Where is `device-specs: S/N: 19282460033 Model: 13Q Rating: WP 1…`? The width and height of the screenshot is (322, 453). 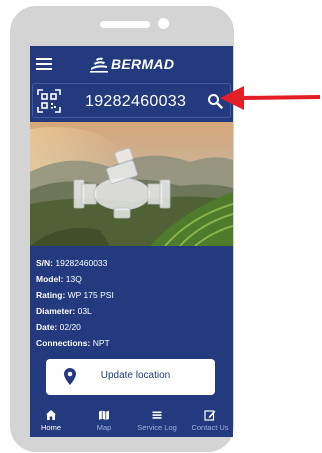 device-specs: S/N: 19282460033 Model: 13Q Rating: WP 1… is located at coordinates (133, 303).